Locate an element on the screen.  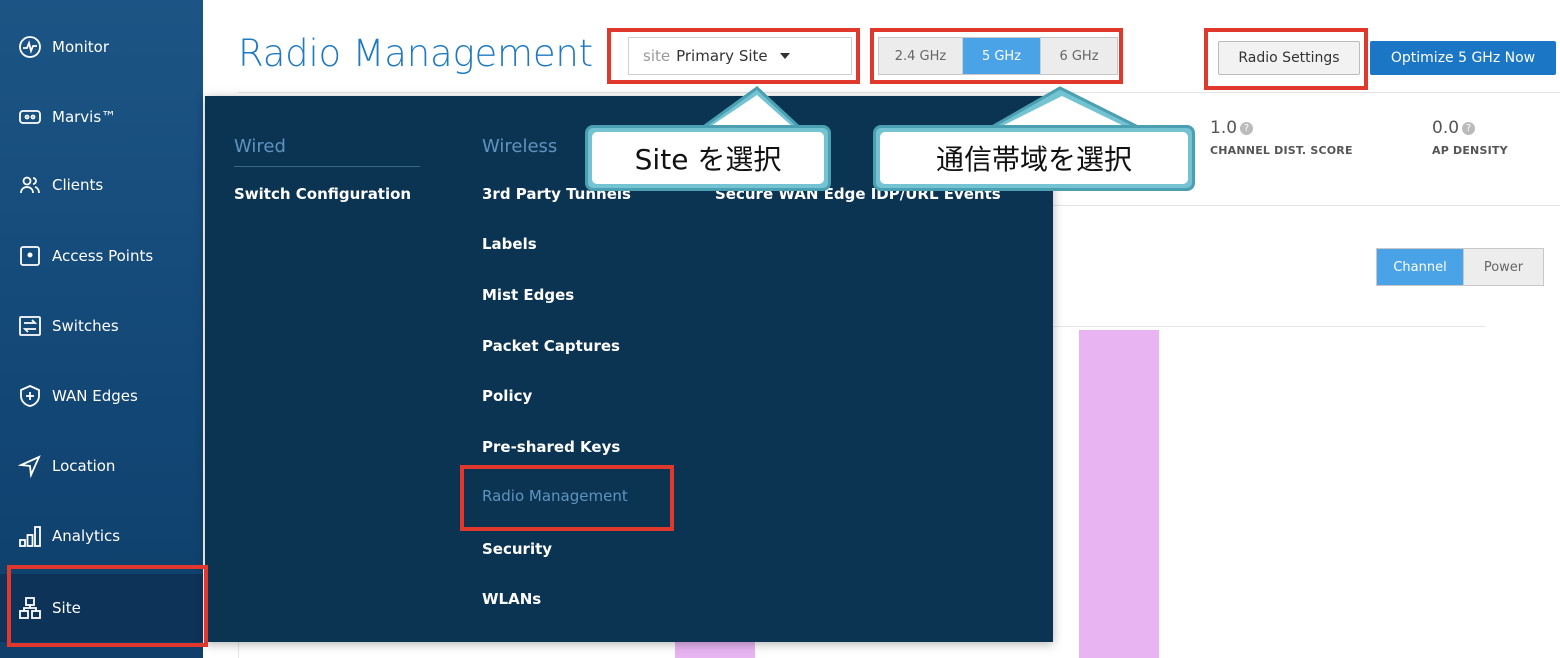
page-title: Radio Management is located at coordinates (415, 53).